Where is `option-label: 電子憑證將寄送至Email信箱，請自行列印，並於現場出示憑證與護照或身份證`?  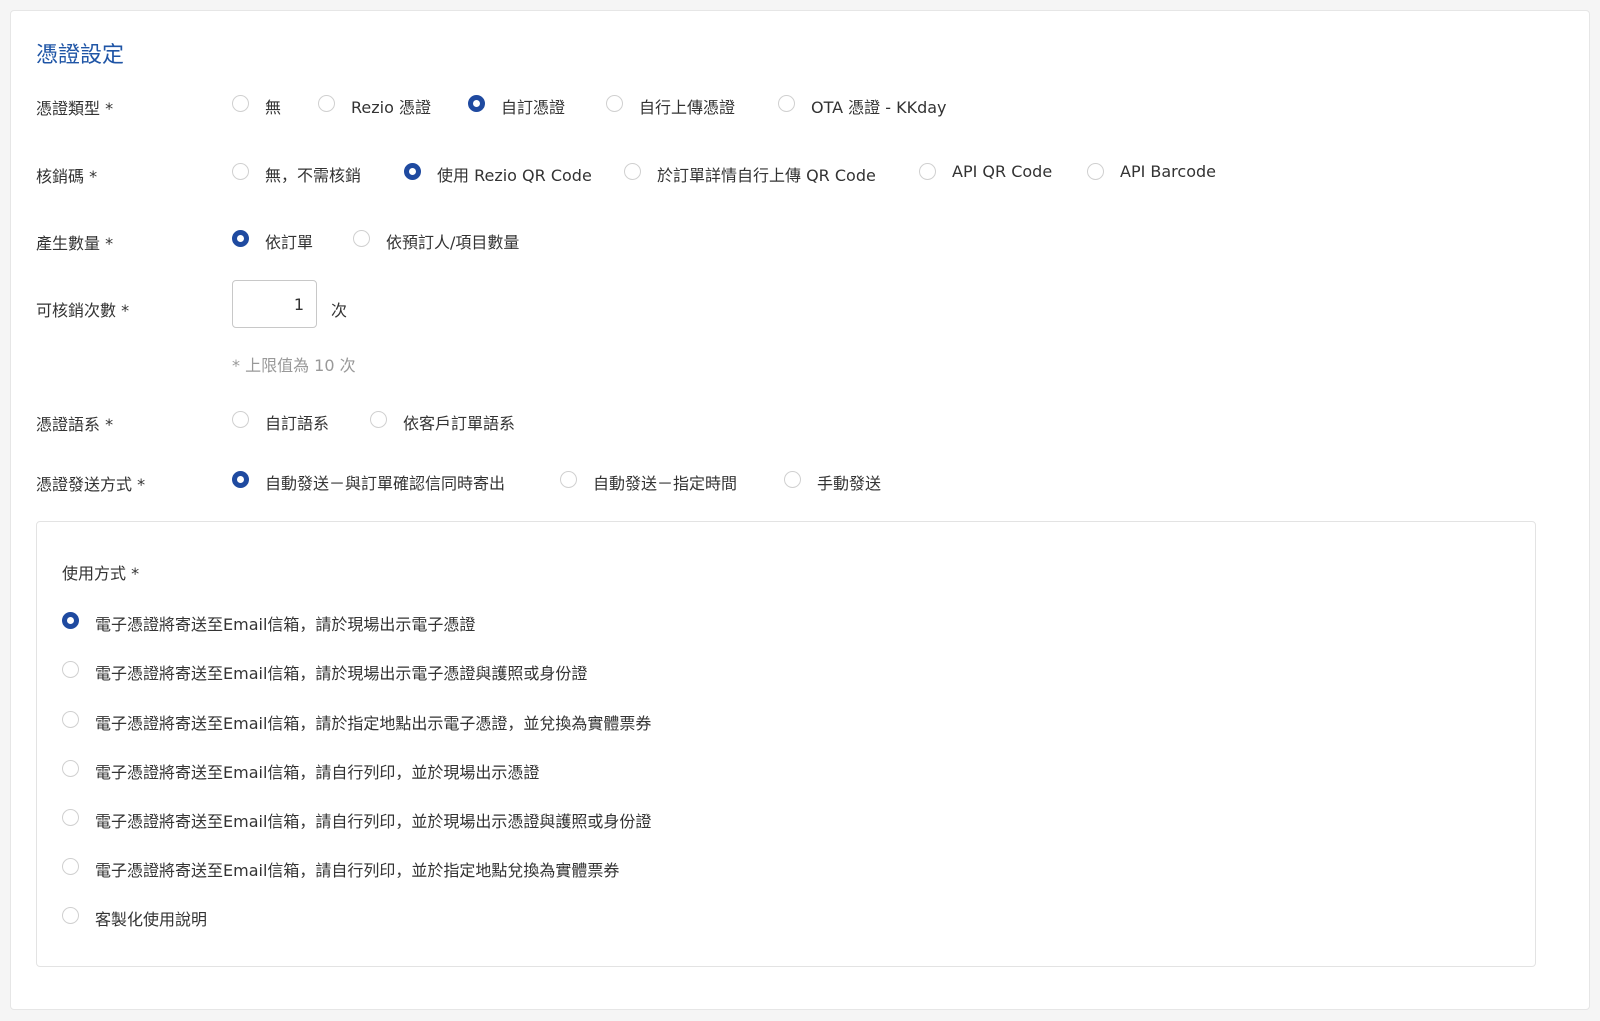 option-label: 電子憑證將寄送至Email信箱，請自行列印，並於現場出示憑證與護照或身份證 is located at coordinates (373, 821).